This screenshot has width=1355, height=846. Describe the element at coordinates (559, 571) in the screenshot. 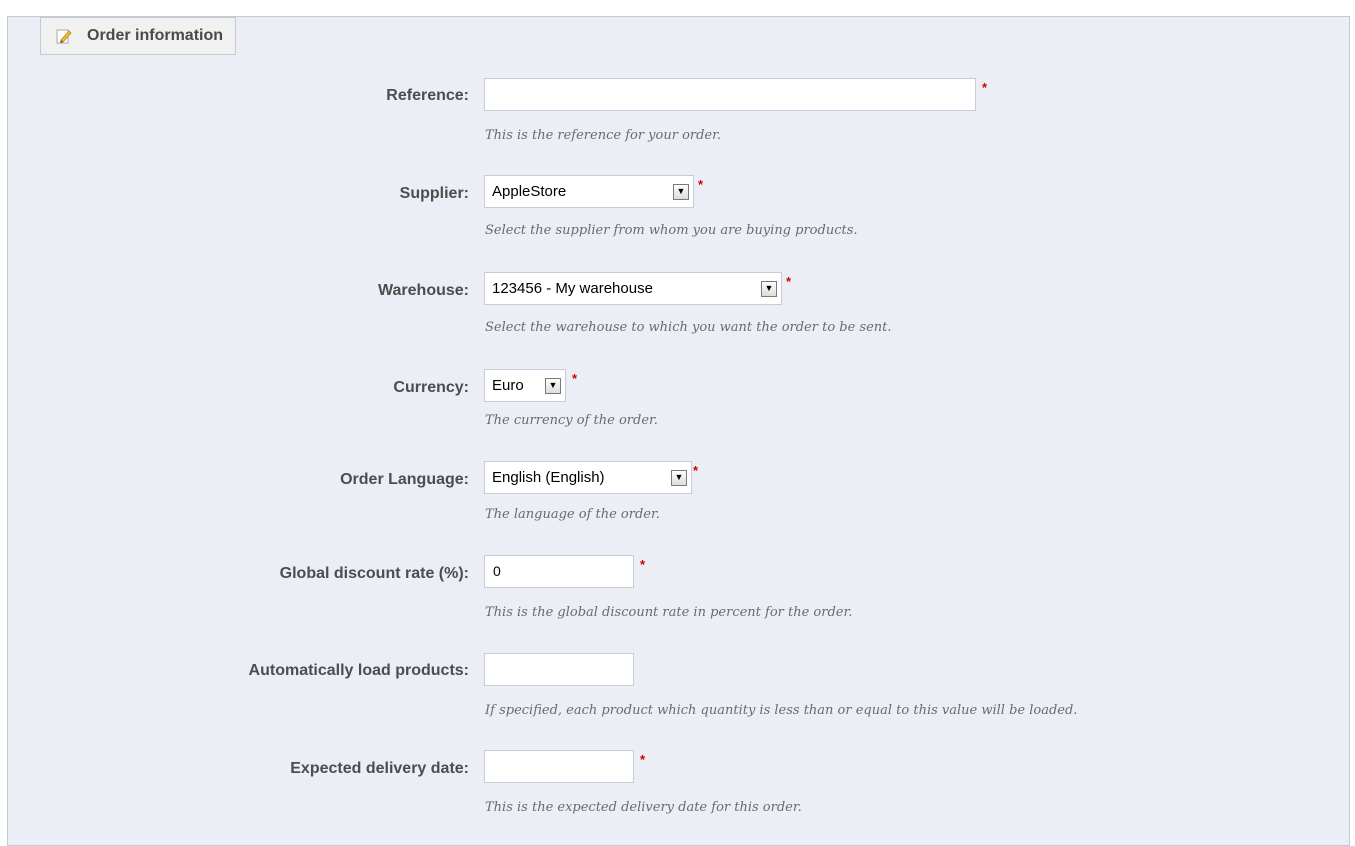

I see `discount-input: 0` at that location.